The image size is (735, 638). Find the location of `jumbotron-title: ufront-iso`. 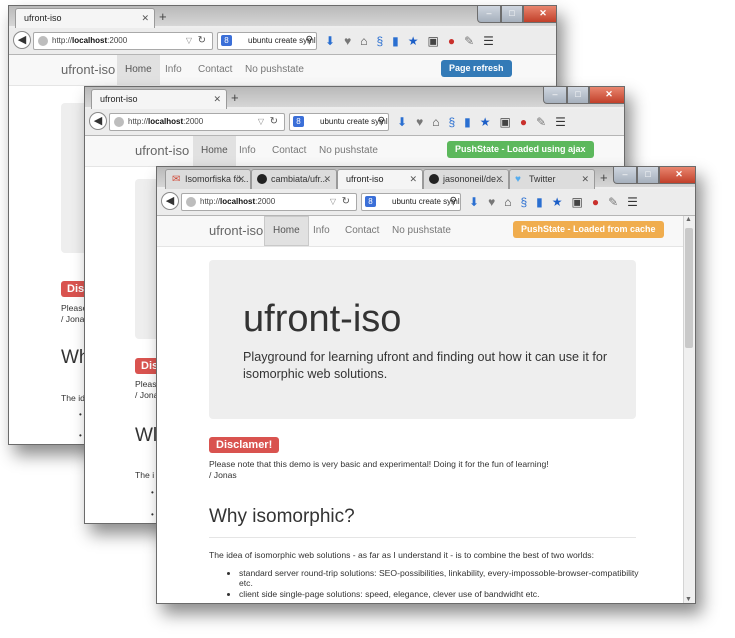

jumbotron-title: ufront-iso is located at coordinates (322, 319).